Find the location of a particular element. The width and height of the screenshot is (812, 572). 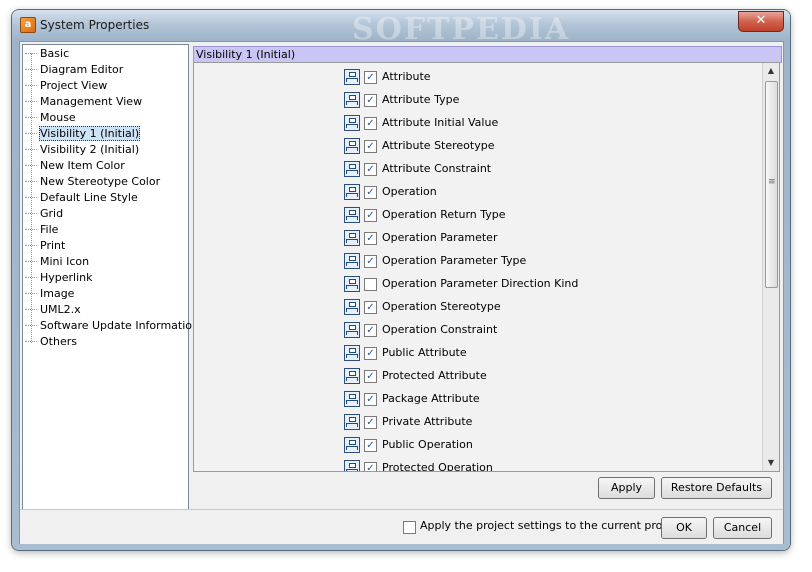

apply-button: Apply is located at coordinates (626, 488).